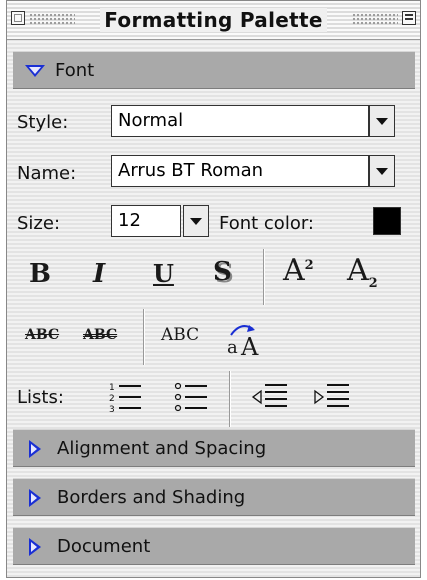 The image size is (427, 580). Describe the element at coordinates (387, 221) in the screenshot. I see `font-color-swatch` at that location.